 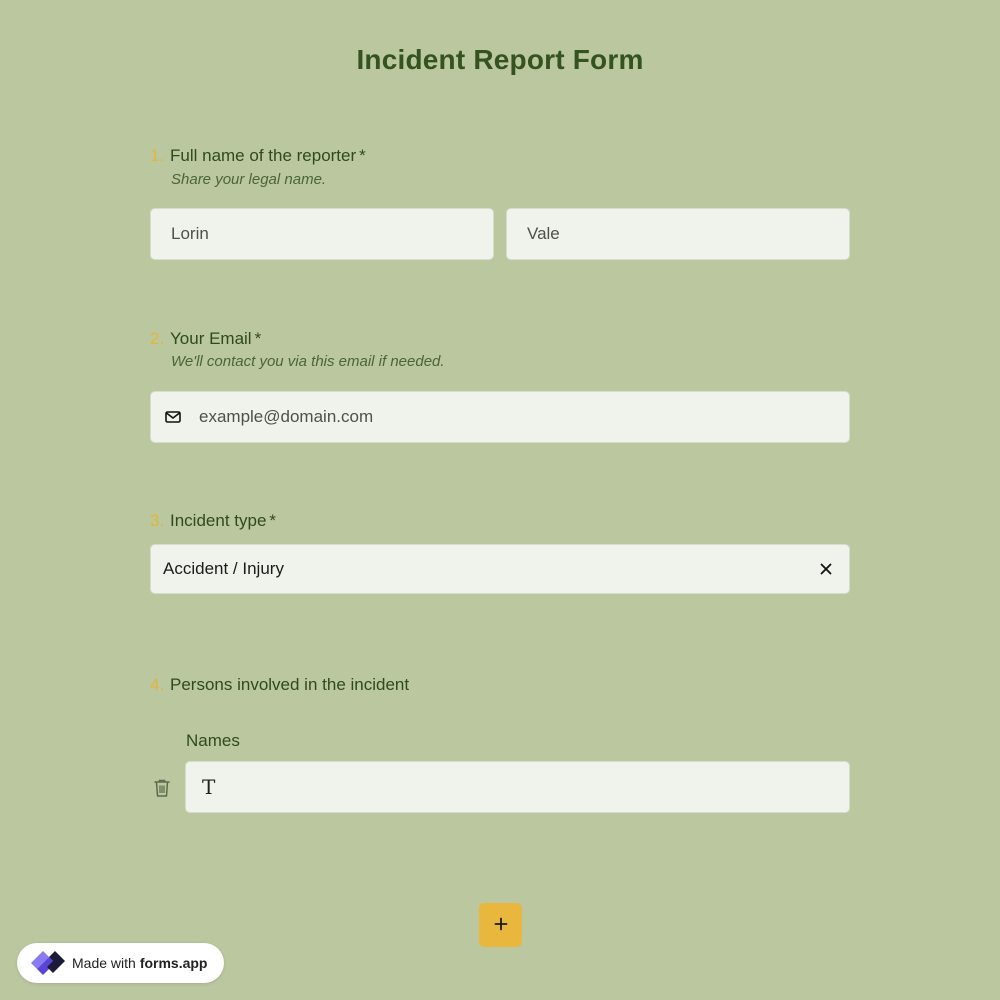 I want to click on names-column-label: Names, so click(x=213, y=740).